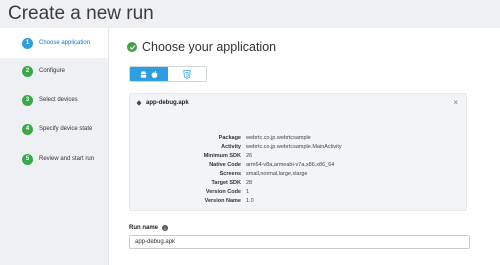 Image resolution: width=500 pixels, height=265 pixels. What do you see at coordinates (167, 103) in the screenshot?
I see `app-file-name: app-debug.apk` at bounding box center [167, 103].